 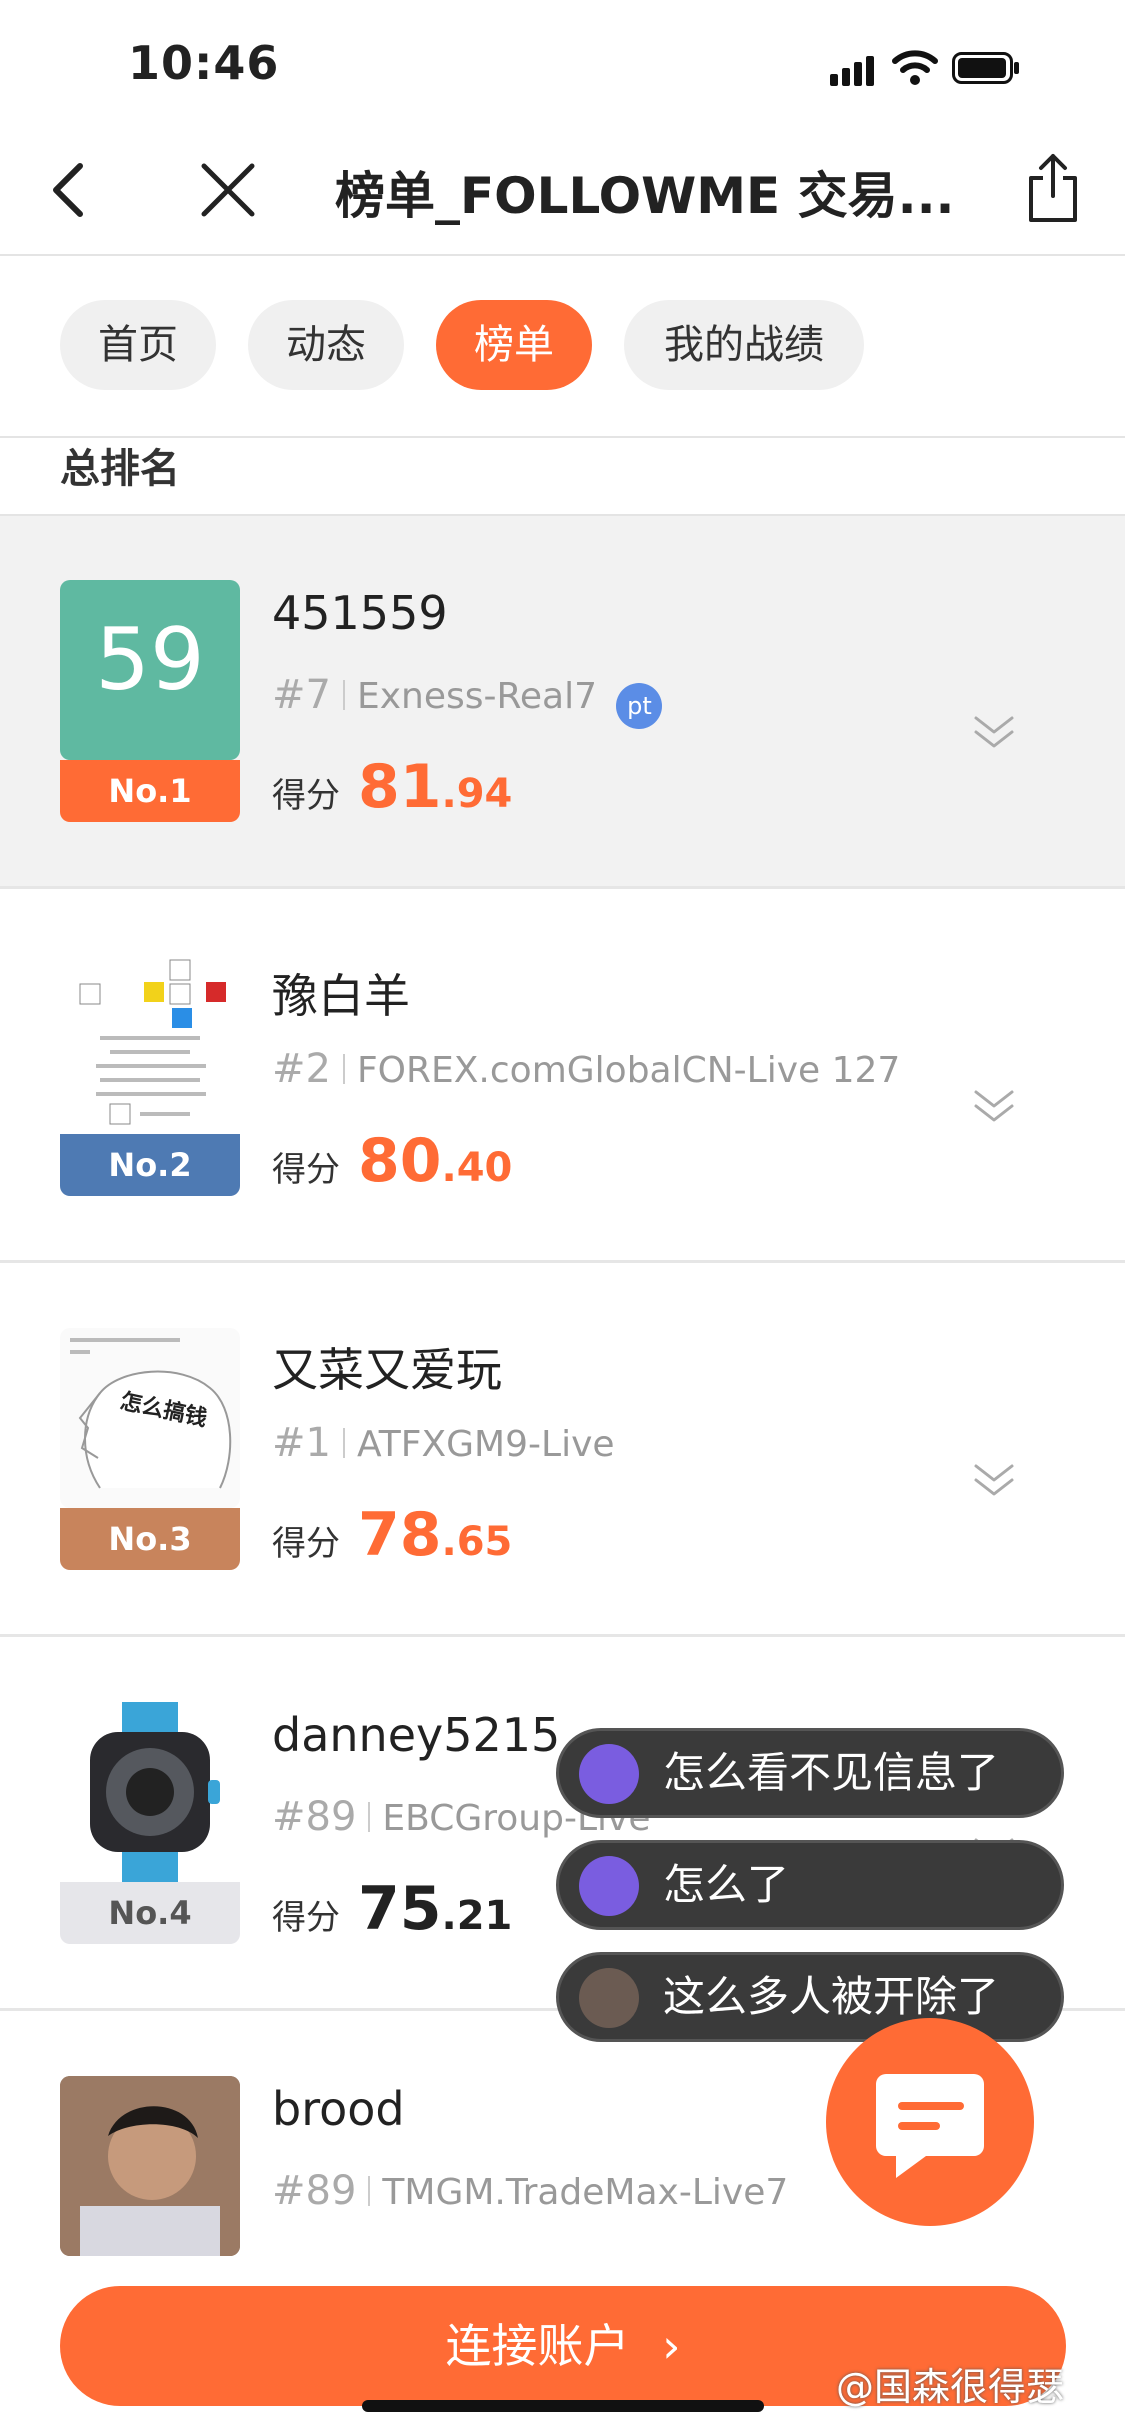 I want to click on score-integer: 81, so click(x=400, y=787).